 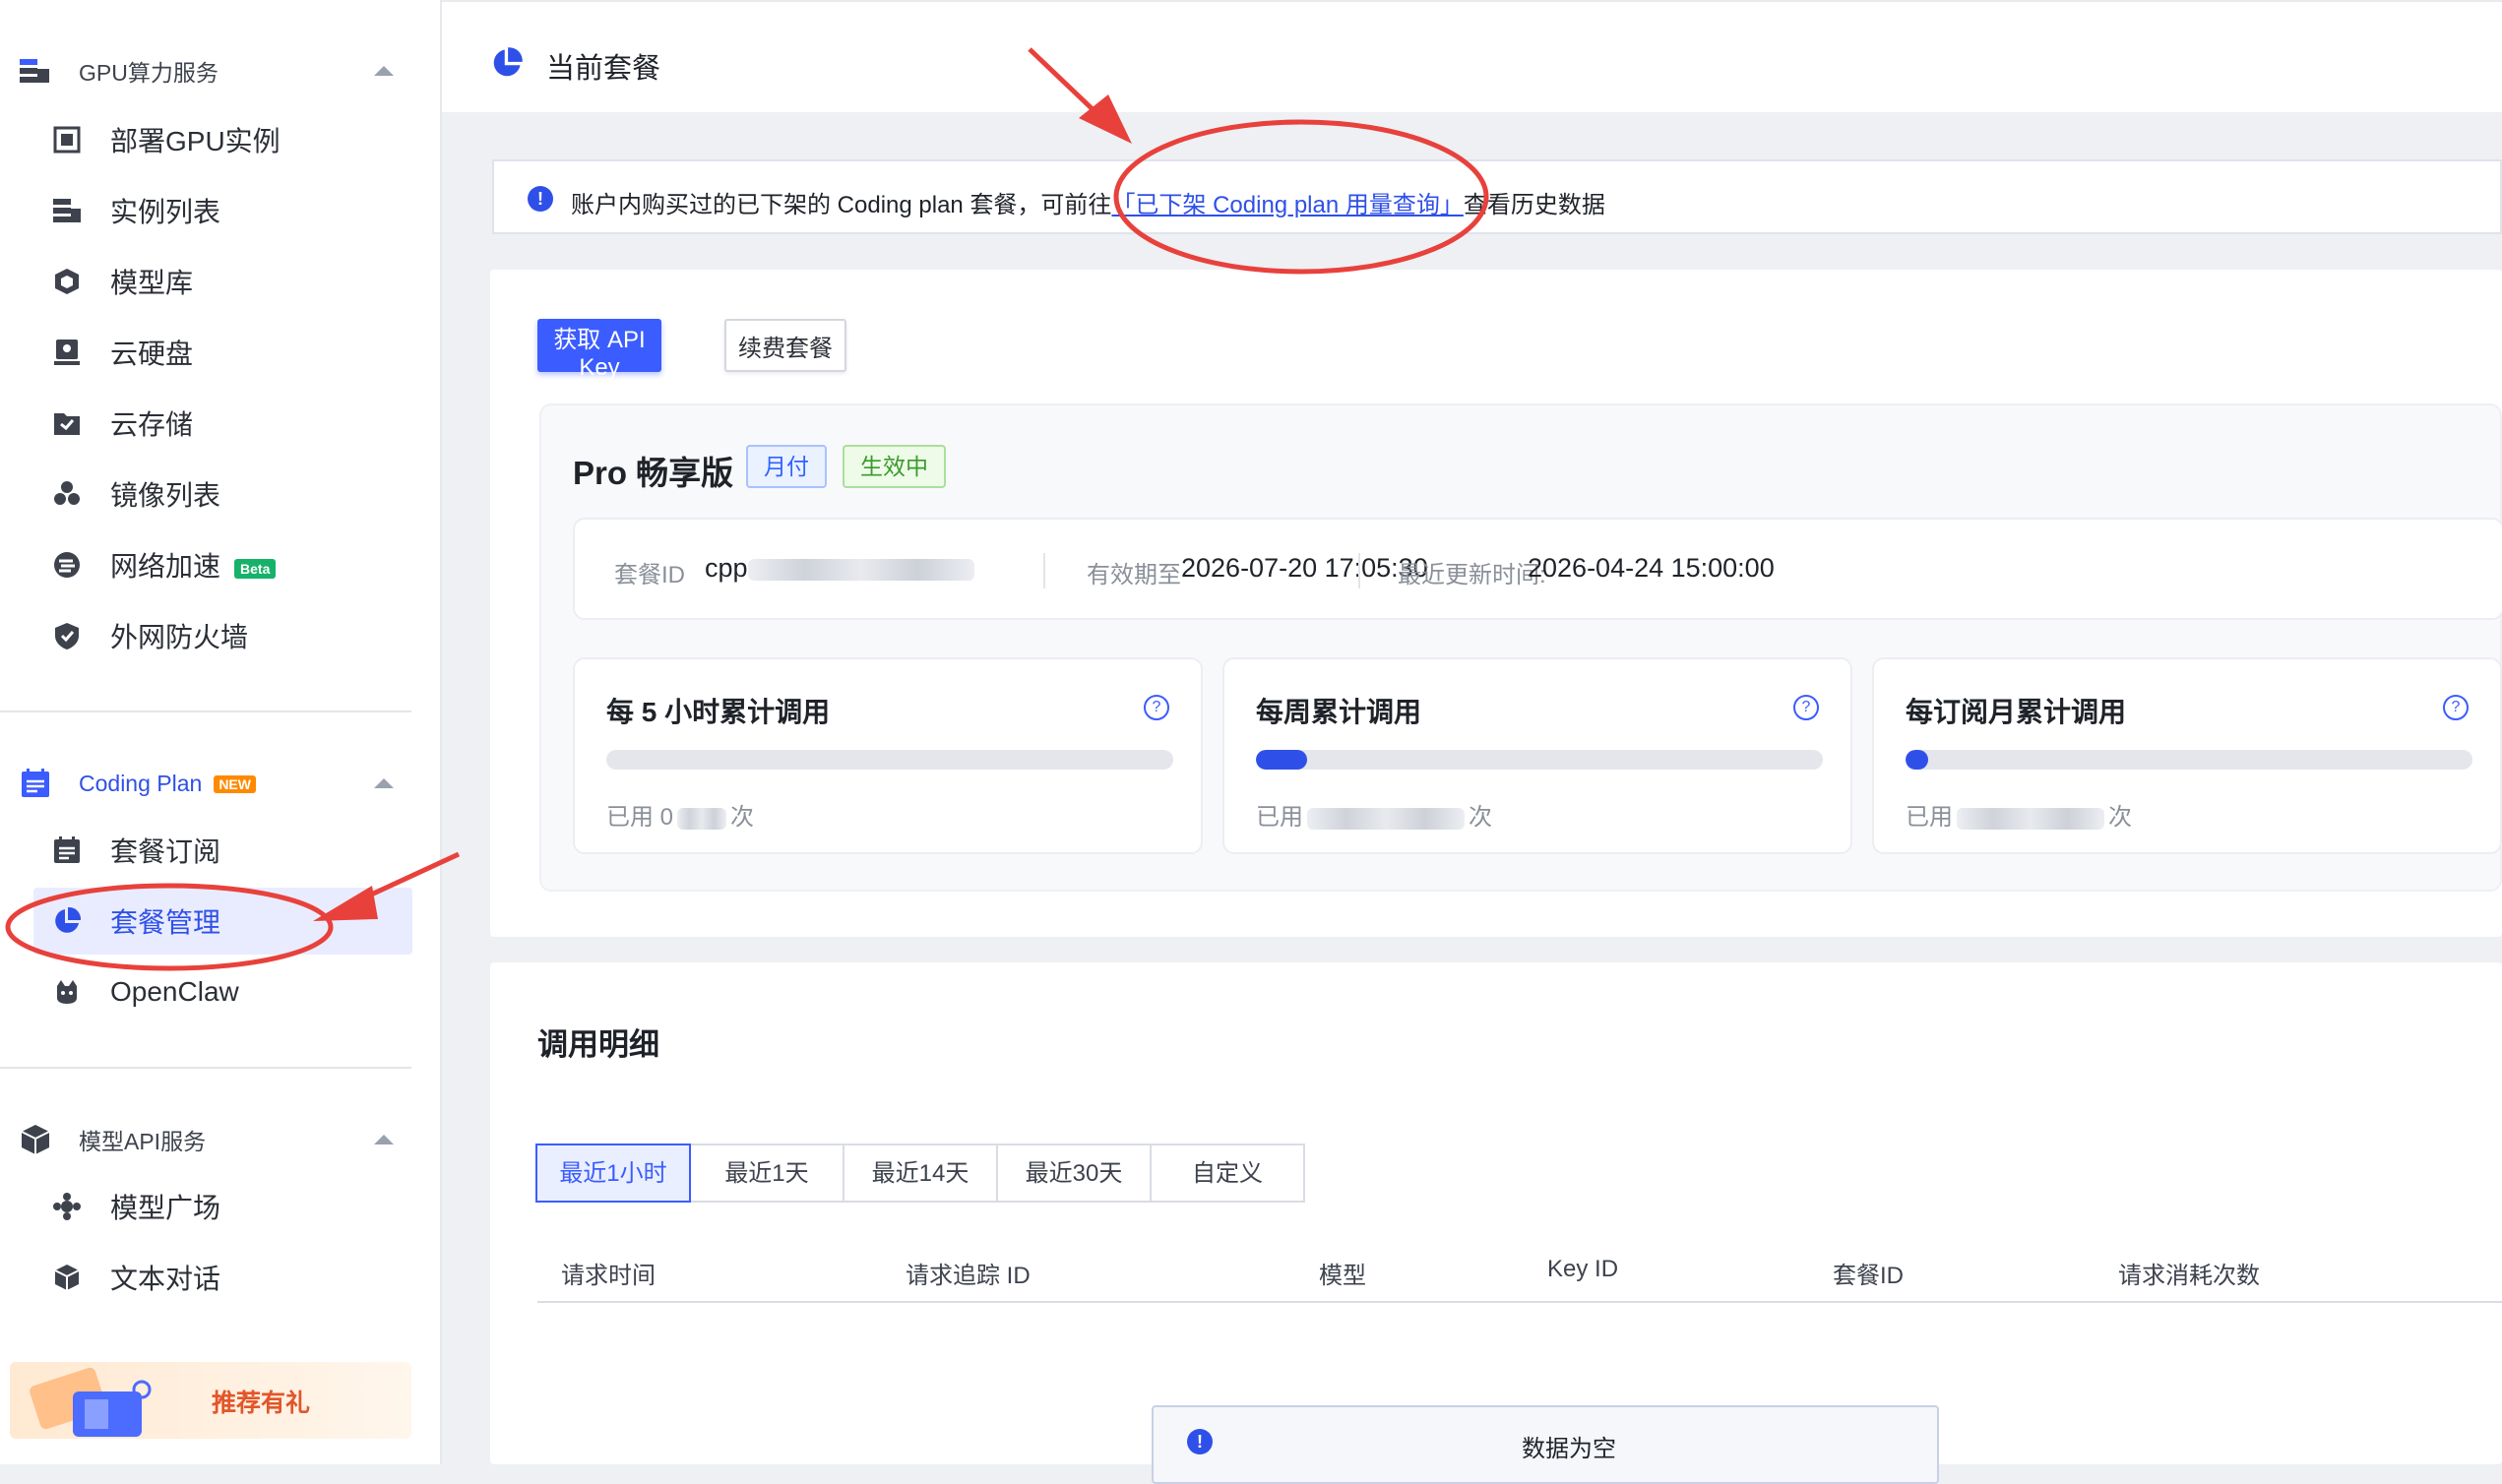 I want to click on cloud-storage-icon, so click(x=67, y=424).